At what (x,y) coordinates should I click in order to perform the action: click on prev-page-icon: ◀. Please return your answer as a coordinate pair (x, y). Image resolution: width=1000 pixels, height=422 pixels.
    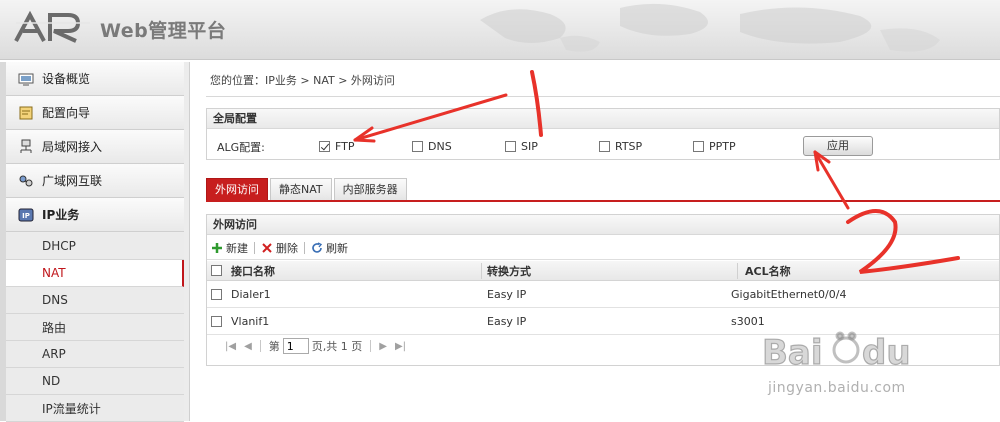
    Looking at the image, I should click on (248, 346).